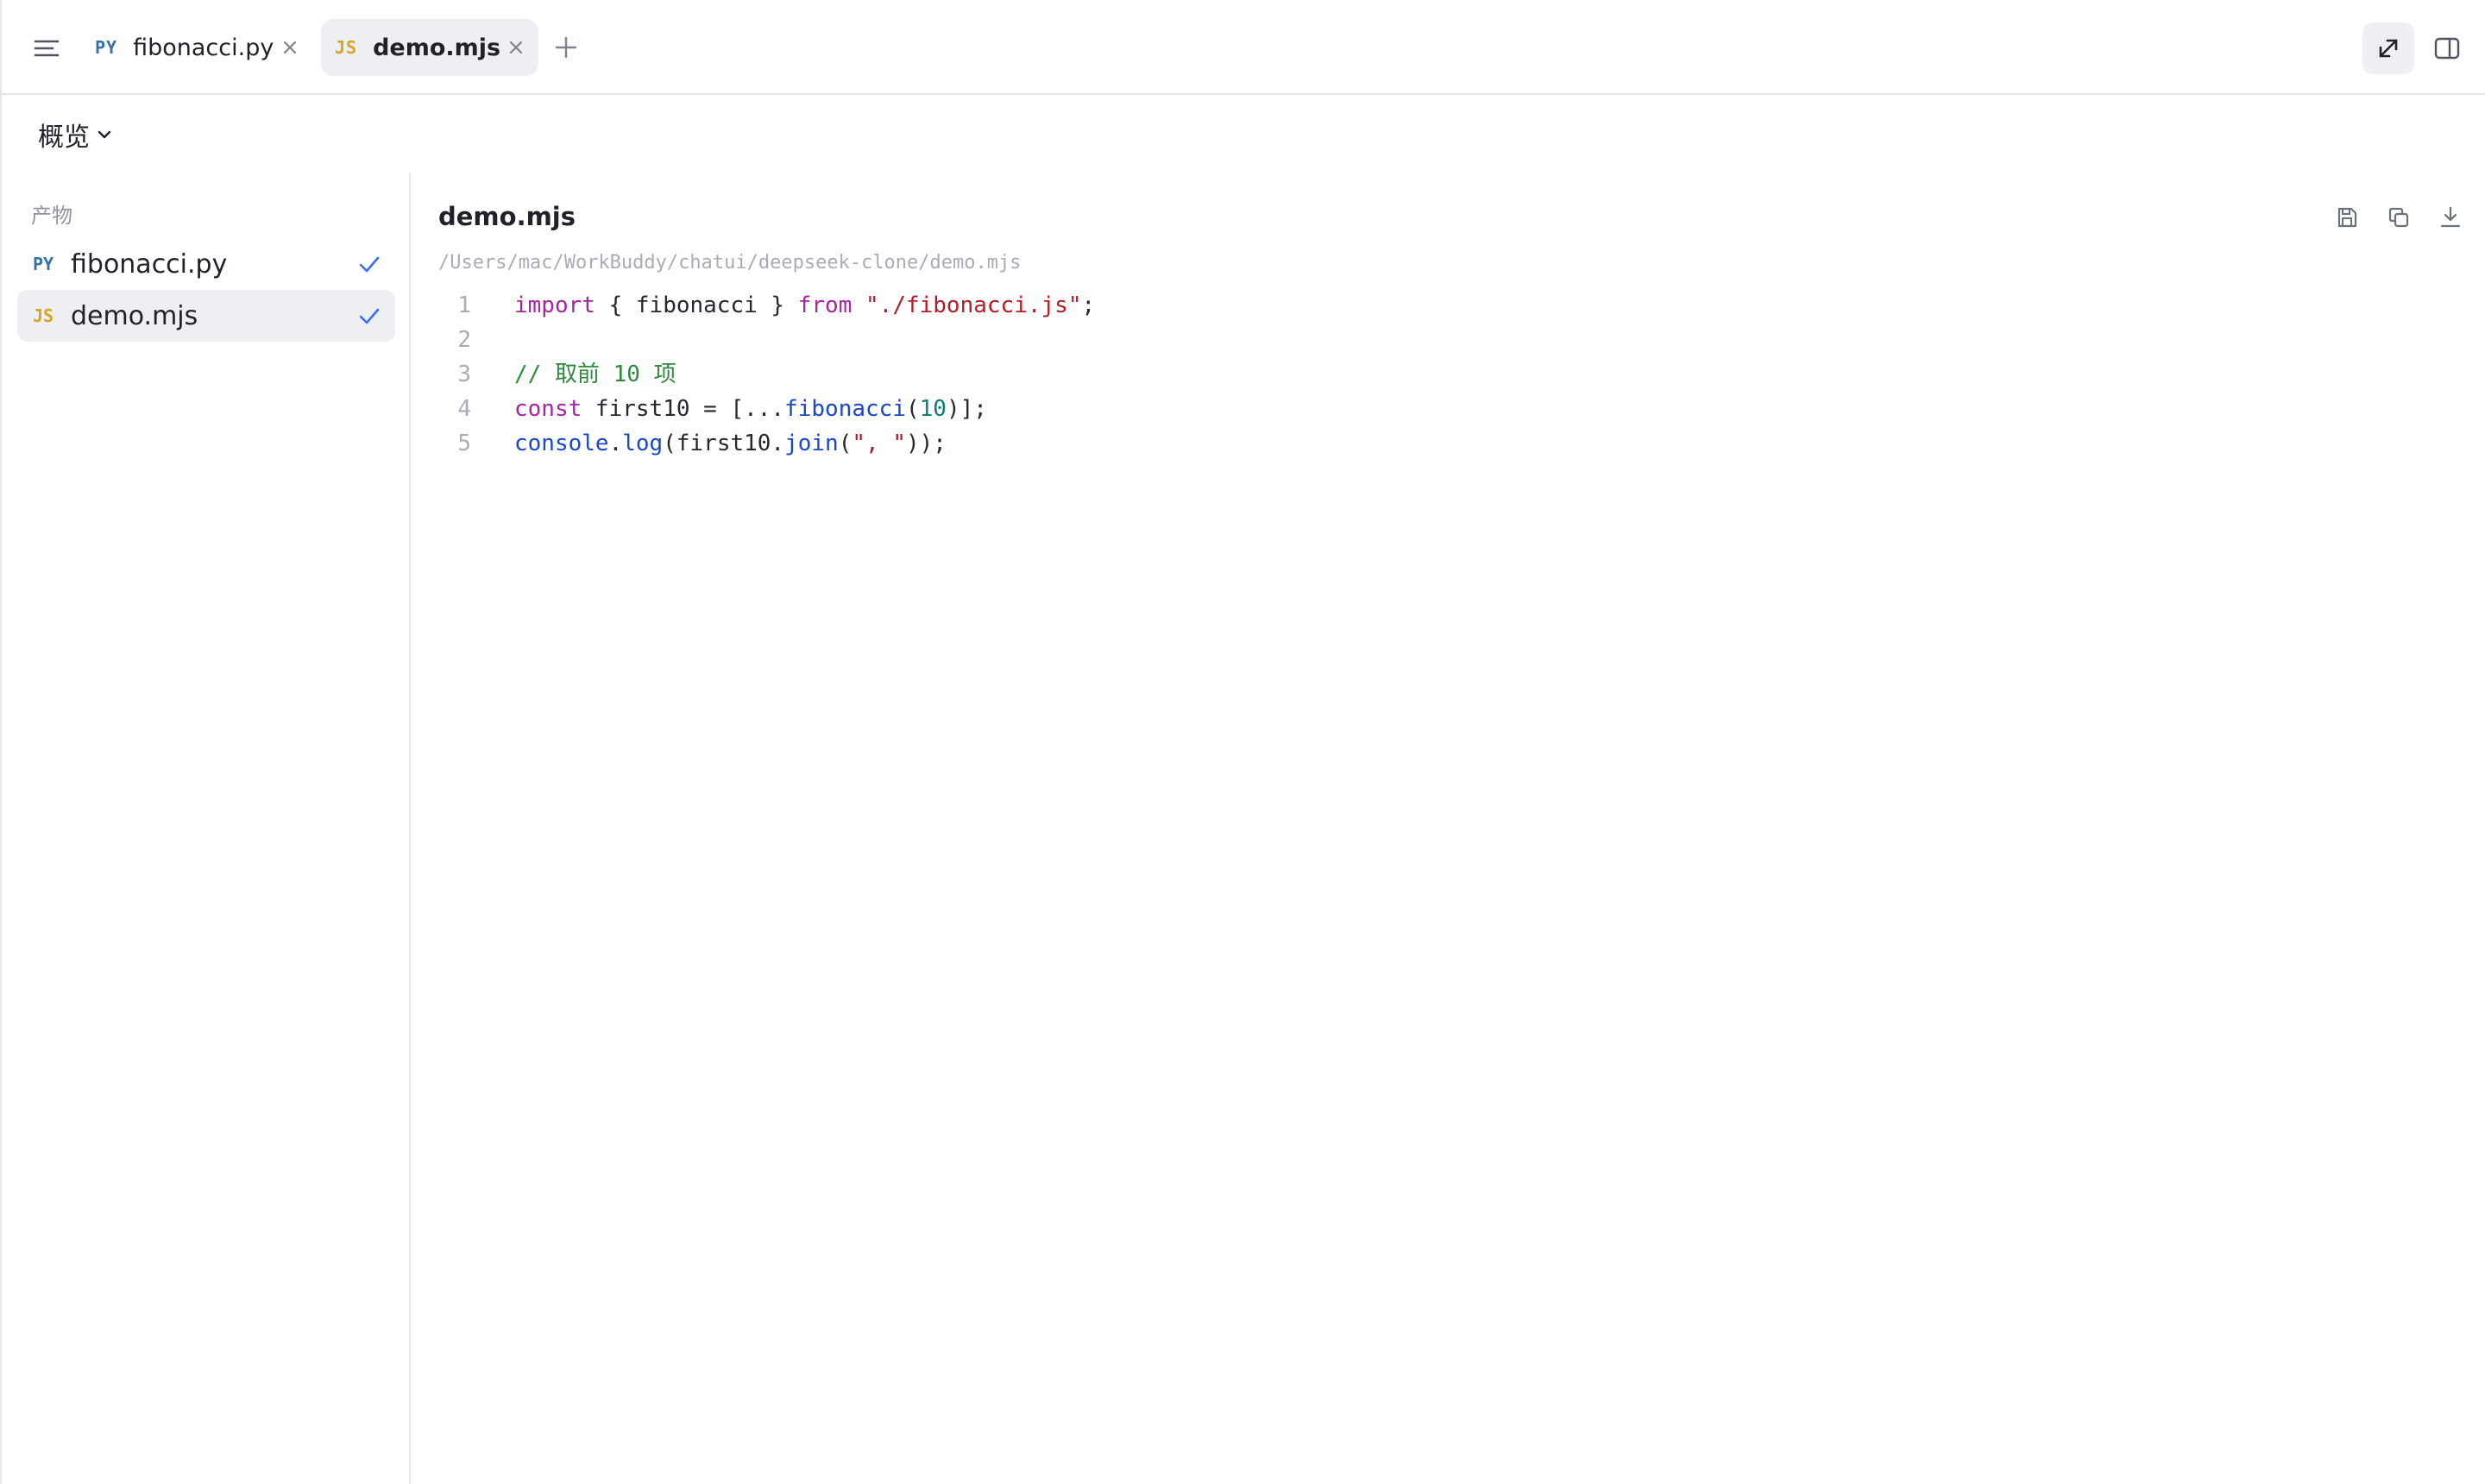 The height and width of the screenshot is (1484, 2485). I want to click on line-text: const first10 = [...fibonacci(10)];, so click(750, 409).